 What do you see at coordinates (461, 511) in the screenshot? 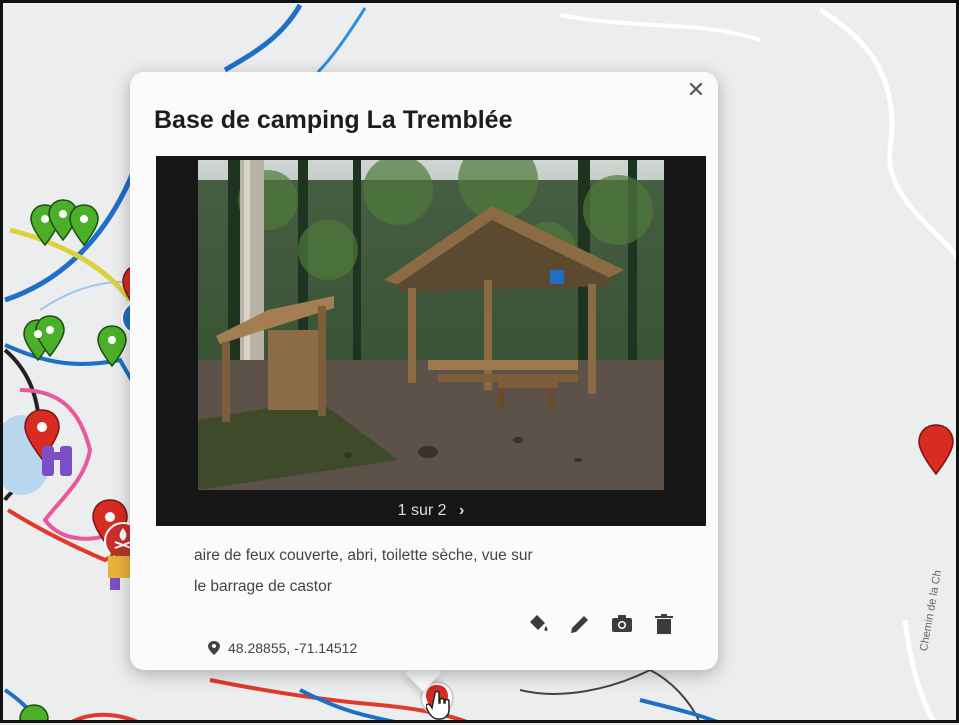
I see `next-photo-button: ›` at bounding box center [461, 511].